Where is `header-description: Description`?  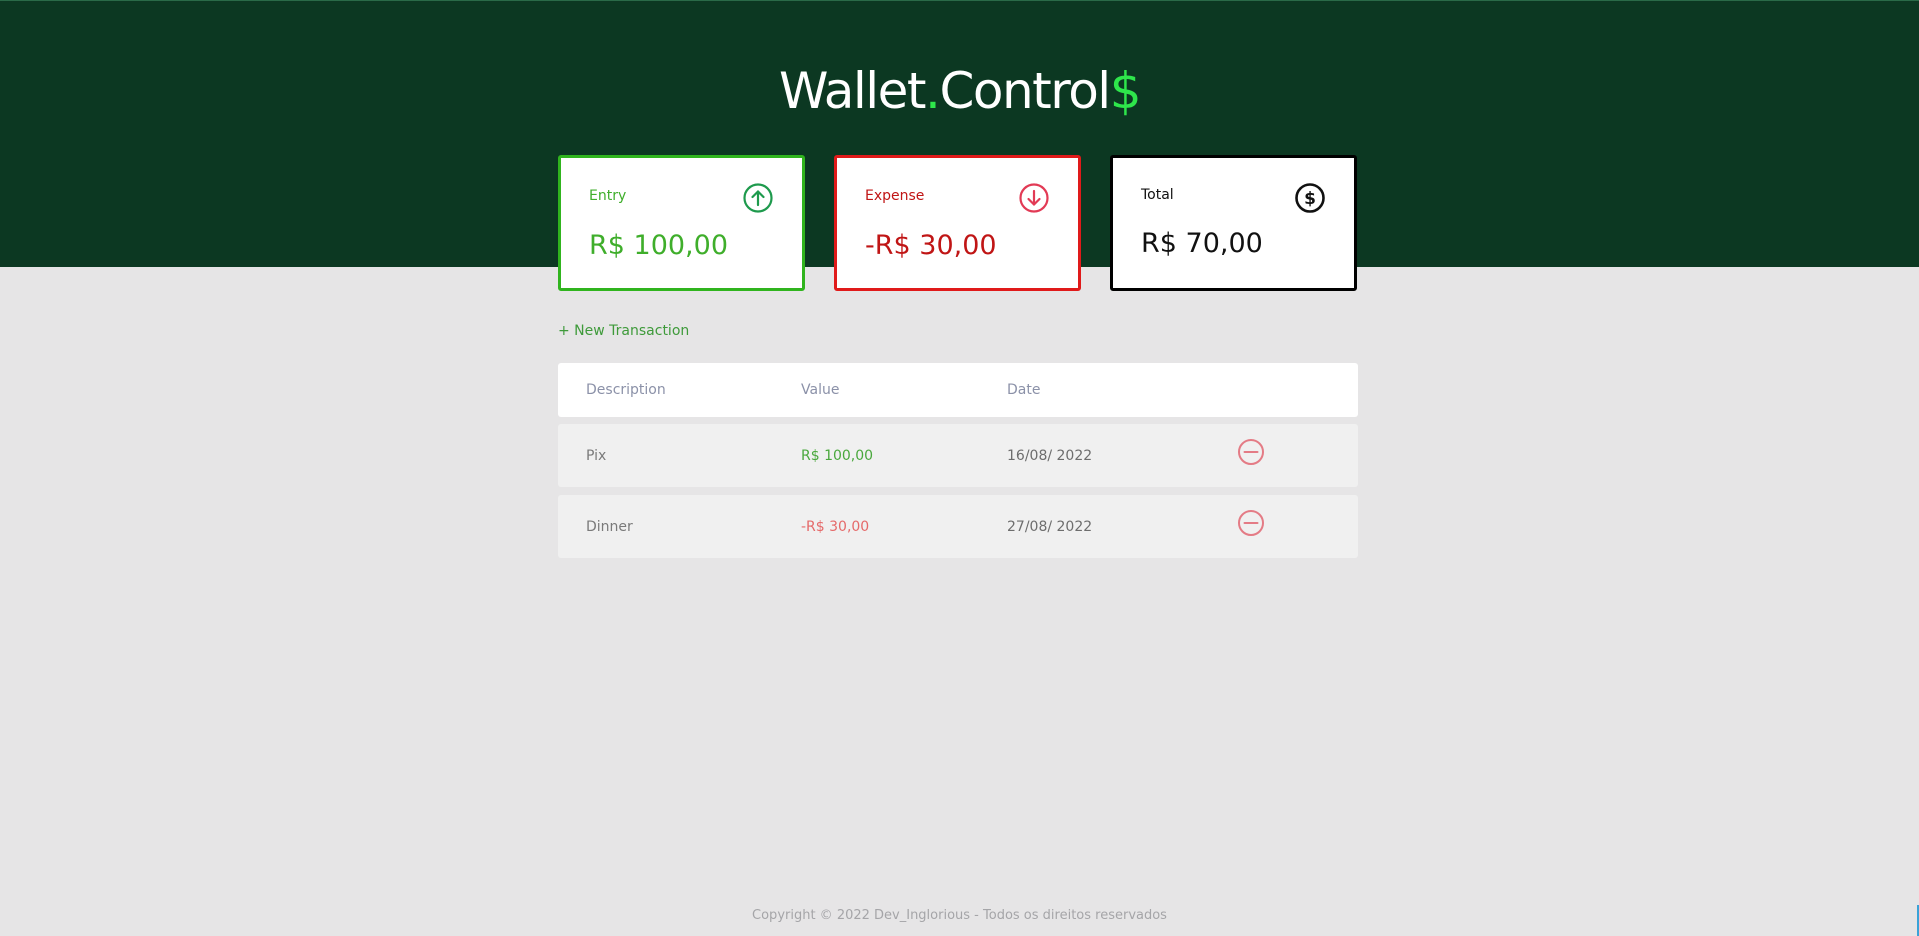
header-description: Description is located at coordinates (626, 390).